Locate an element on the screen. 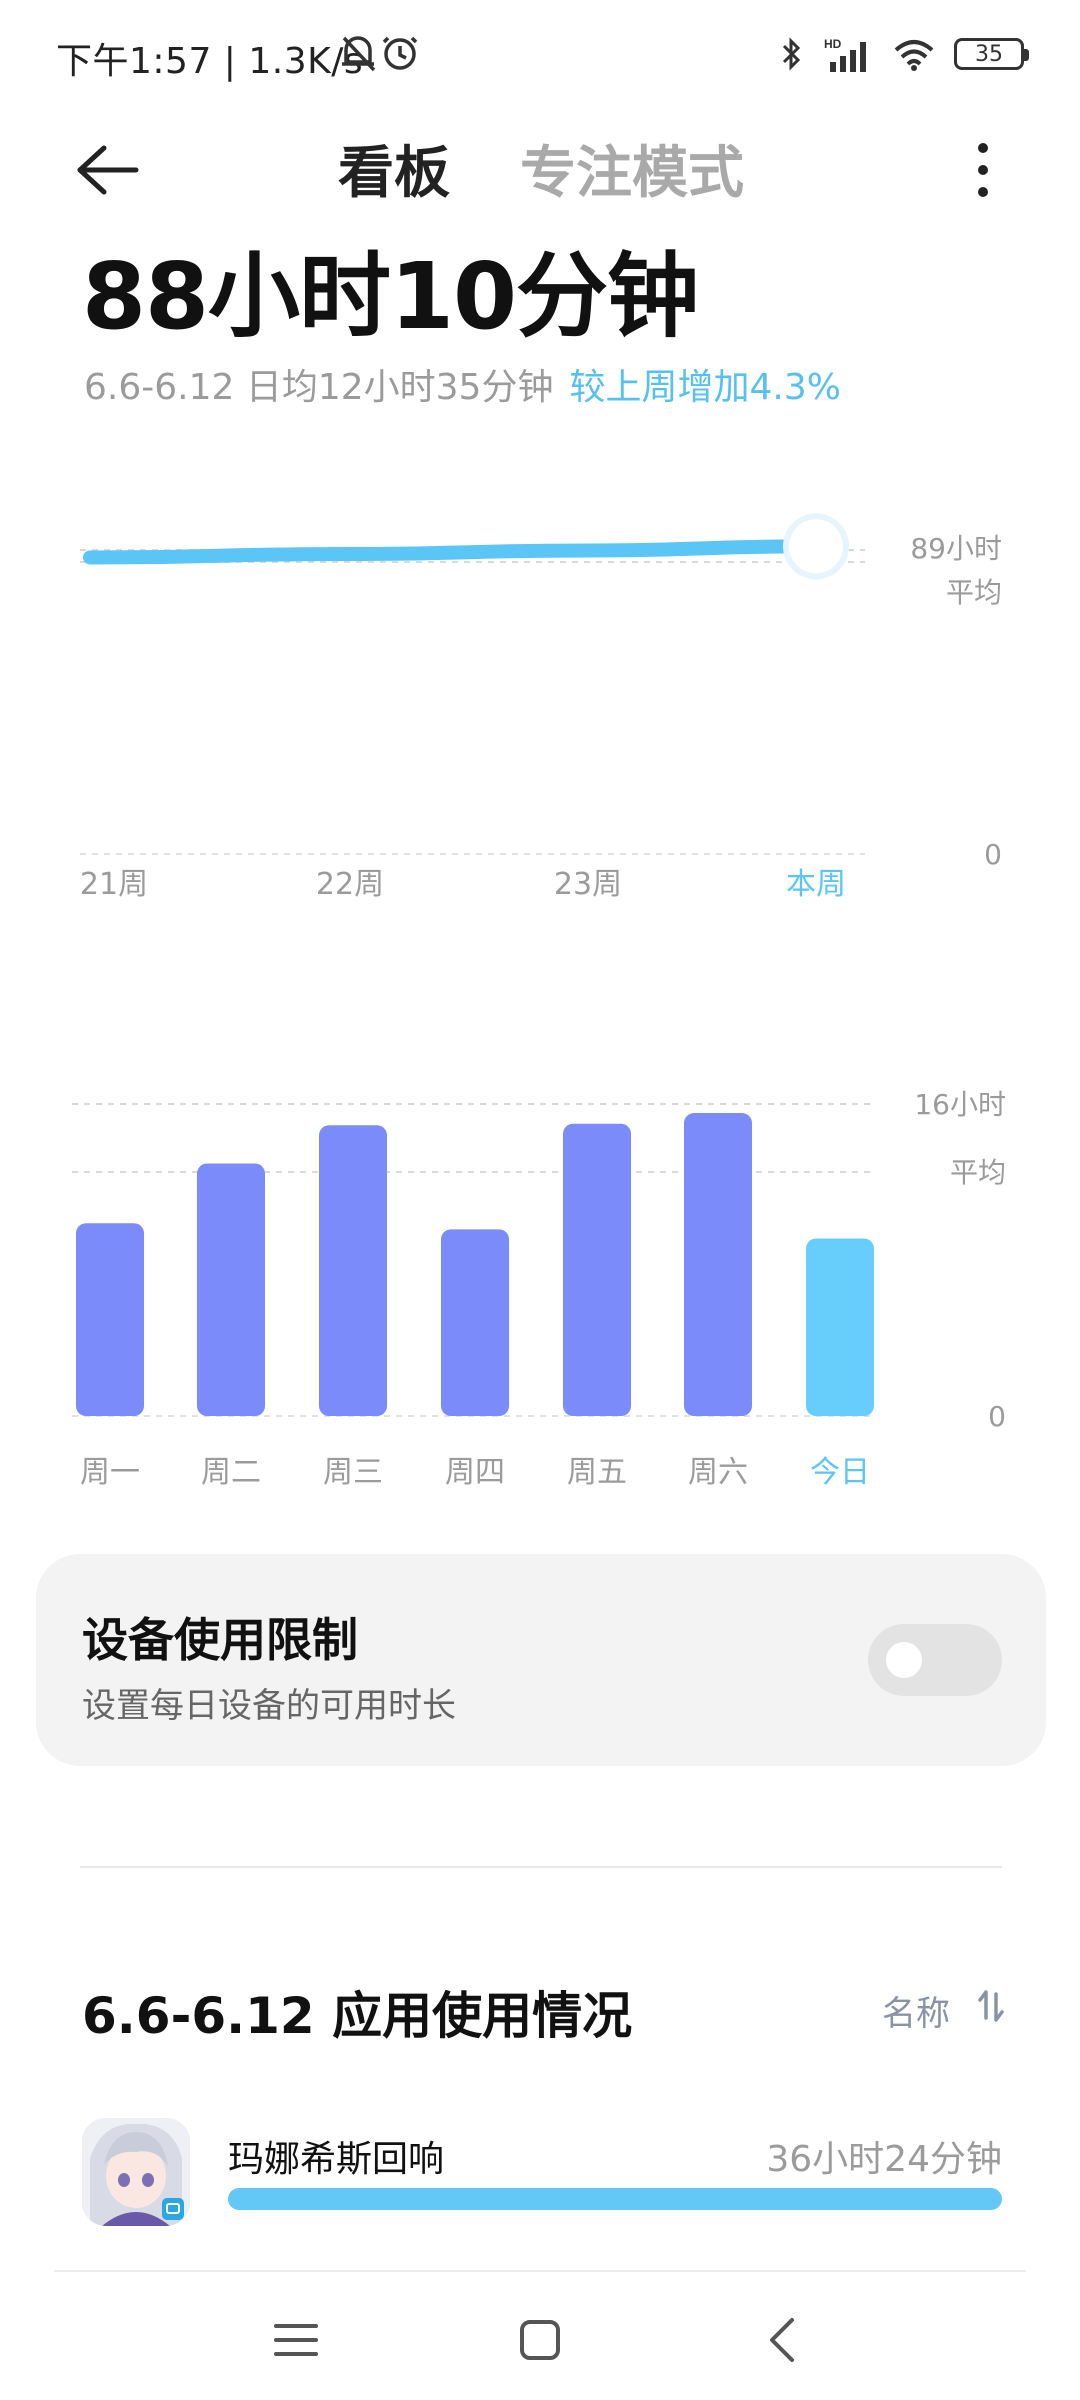  device-limit-title: 设备使用限制 is located at coordinates (220, 1640).